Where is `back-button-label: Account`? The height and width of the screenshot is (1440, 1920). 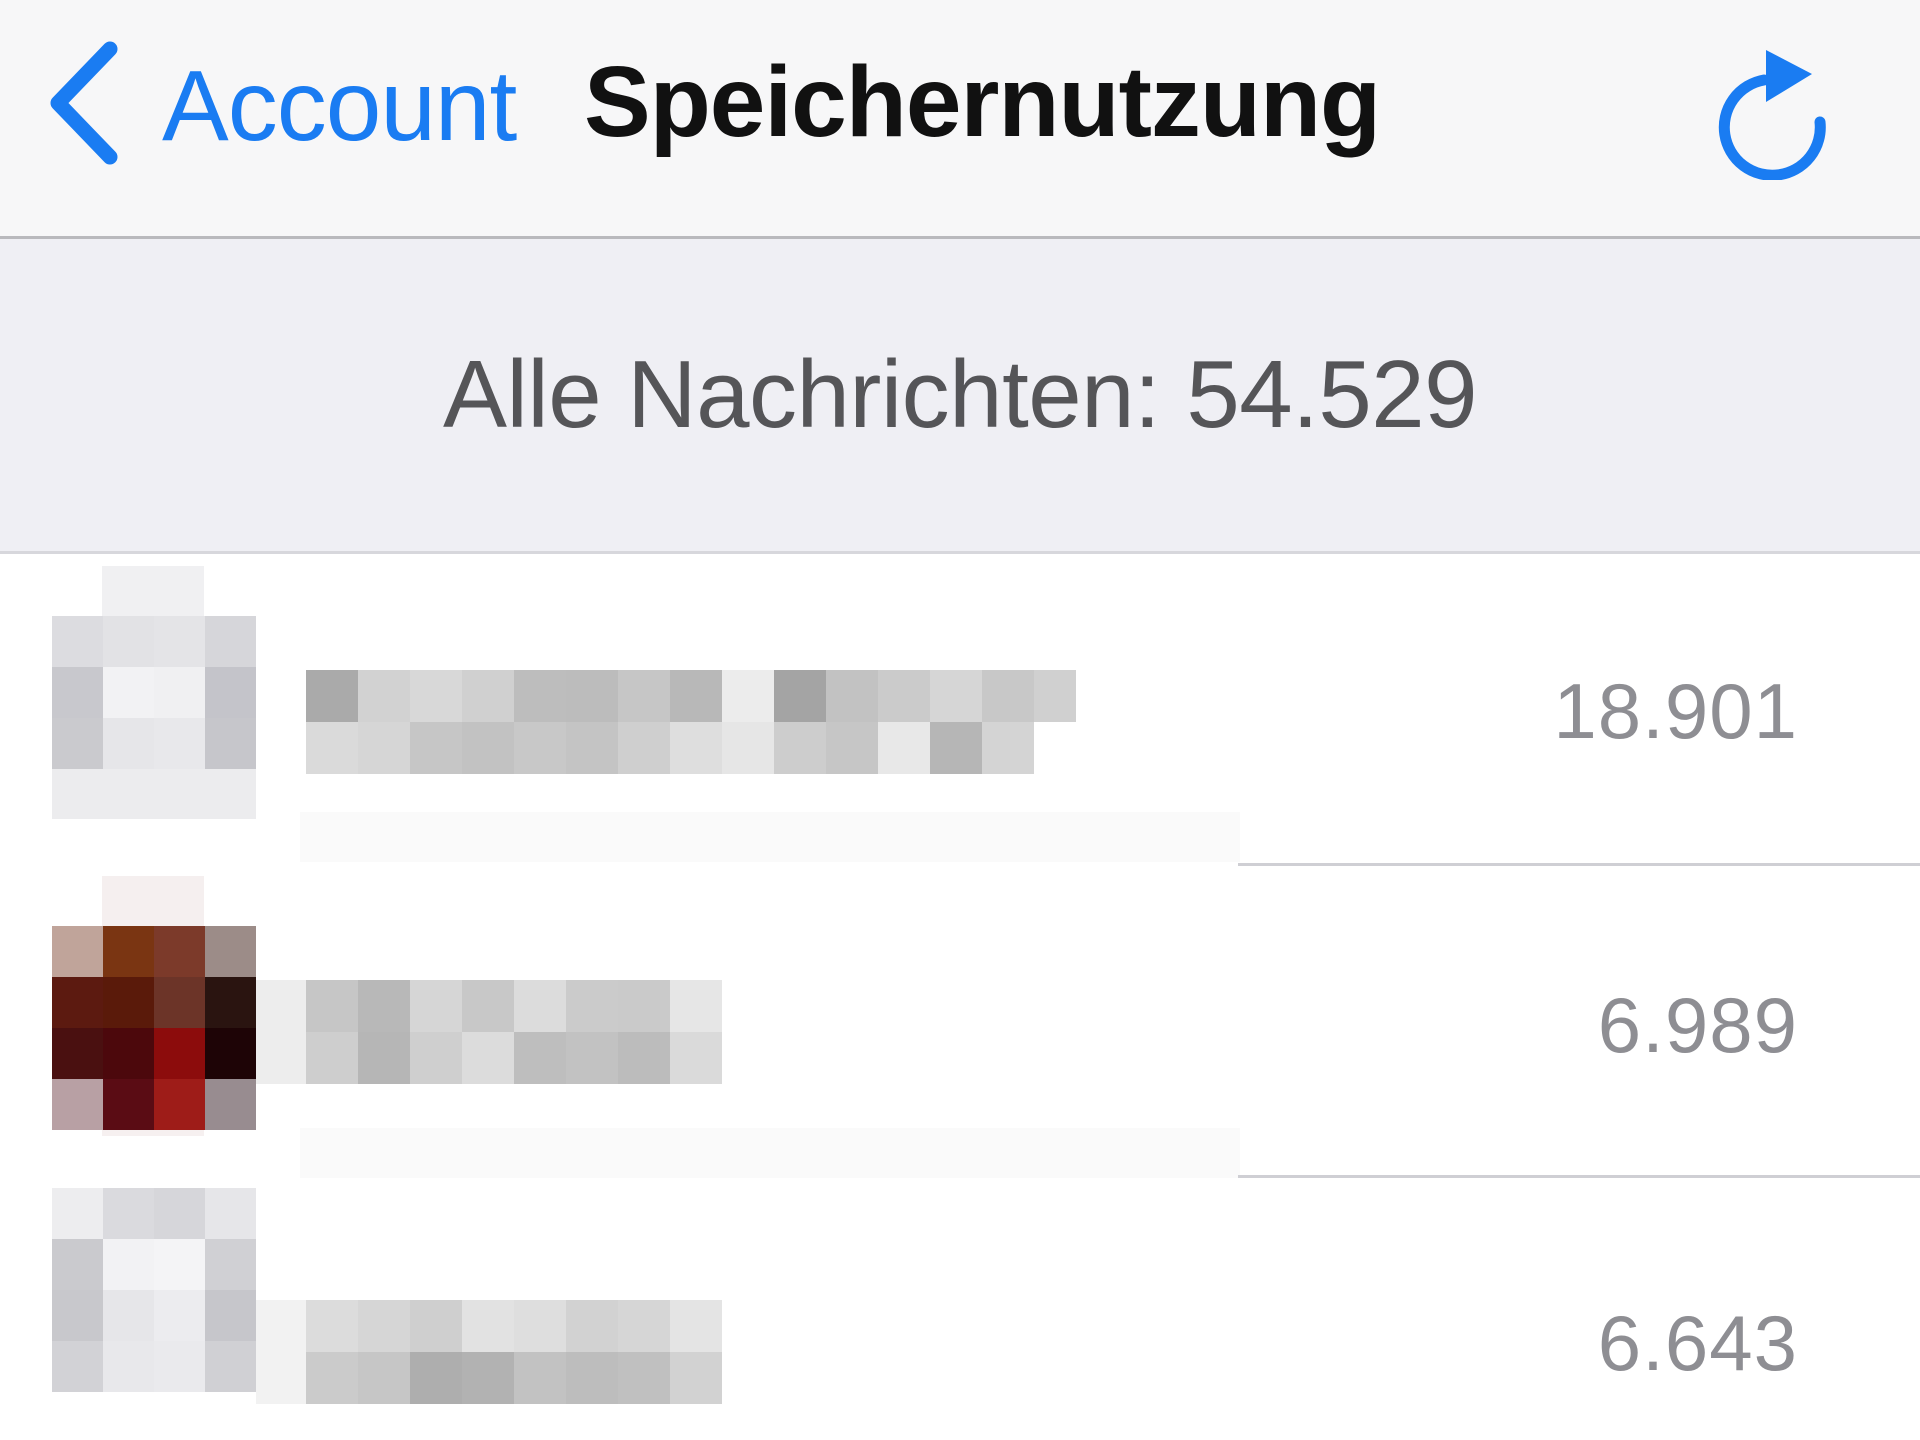
back-button-label: Account is located at coordinates (339, 106).